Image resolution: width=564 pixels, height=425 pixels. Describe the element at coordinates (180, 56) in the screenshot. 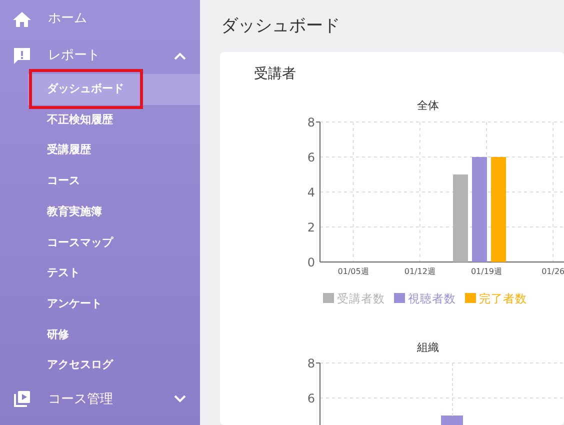

I see `chevron-up-icon` at that location.